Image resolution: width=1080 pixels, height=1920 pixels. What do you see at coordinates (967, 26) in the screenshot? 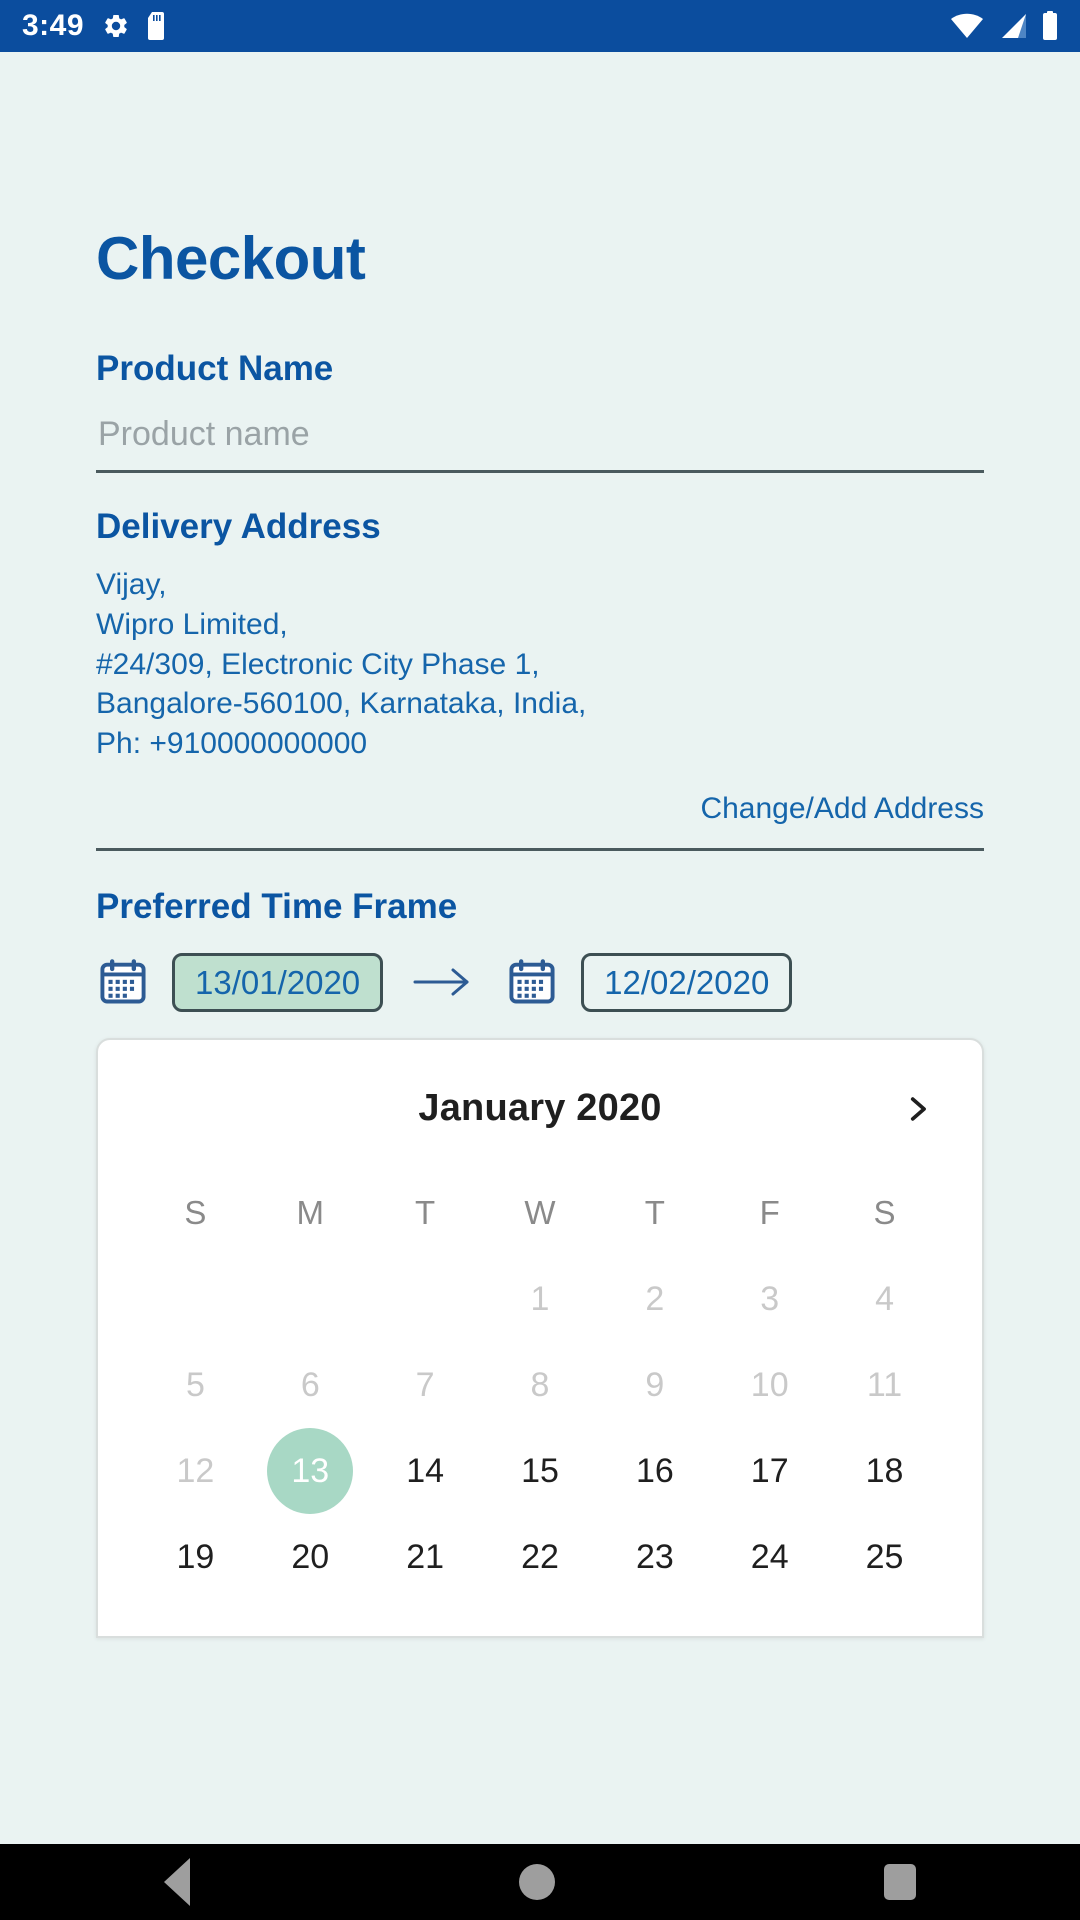
I see `wifi-icon` at bounding box center [967, 26].